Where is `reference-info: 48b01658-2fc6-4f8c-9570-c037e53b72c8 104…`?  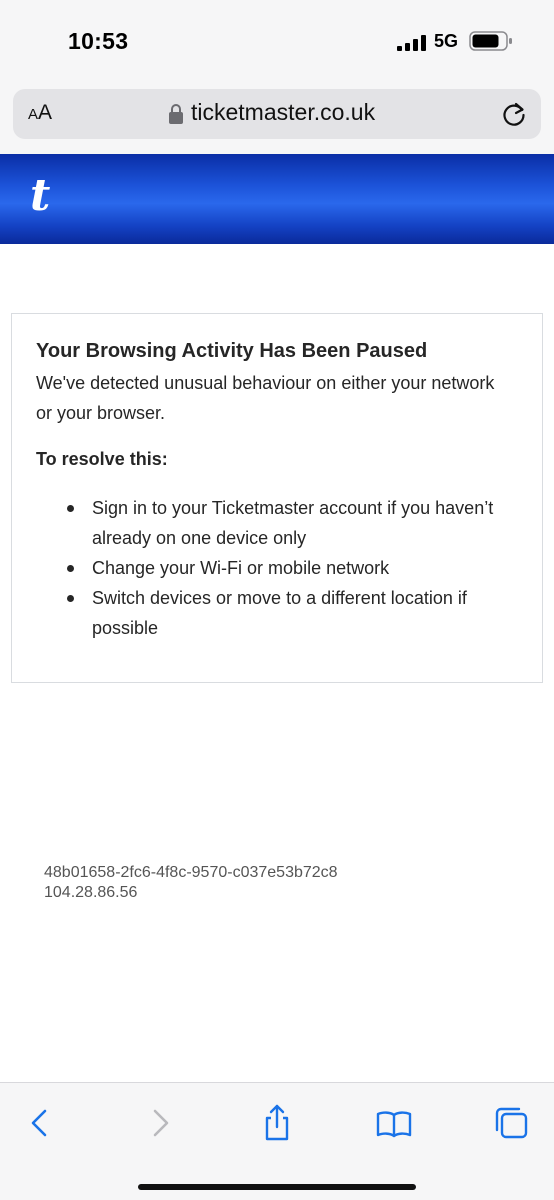 reference-info: 48b01658-2fc6-4f8c-9570-c037e53b72c8 104… is located at coordinates (191, 883).